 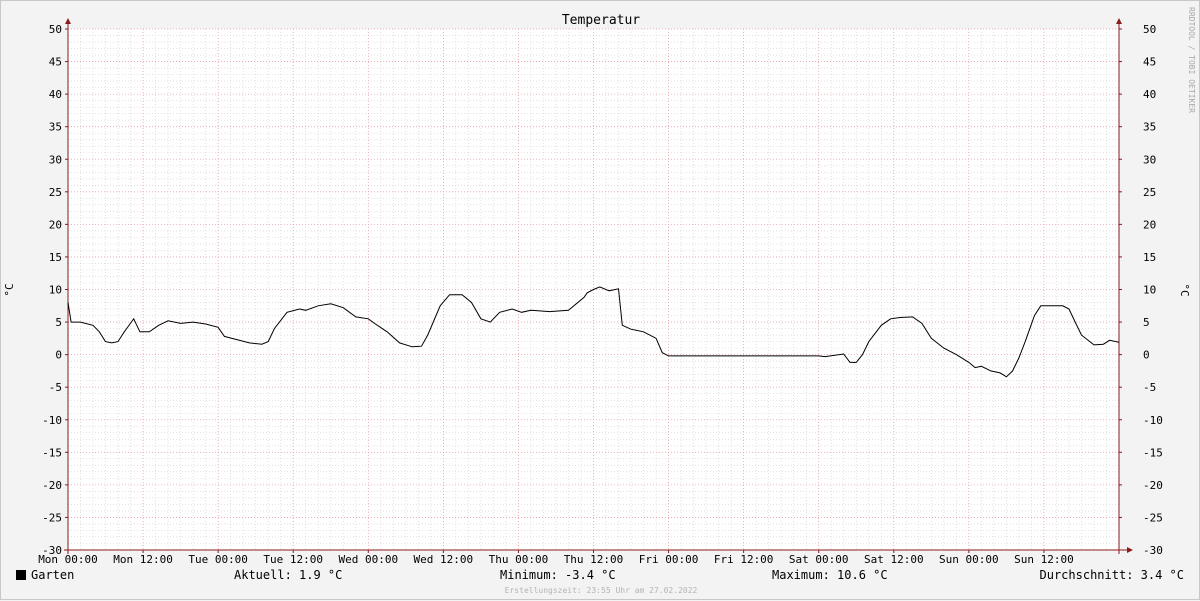 I want to click on legend-series-name: Garten, so click(x=53, y=575).